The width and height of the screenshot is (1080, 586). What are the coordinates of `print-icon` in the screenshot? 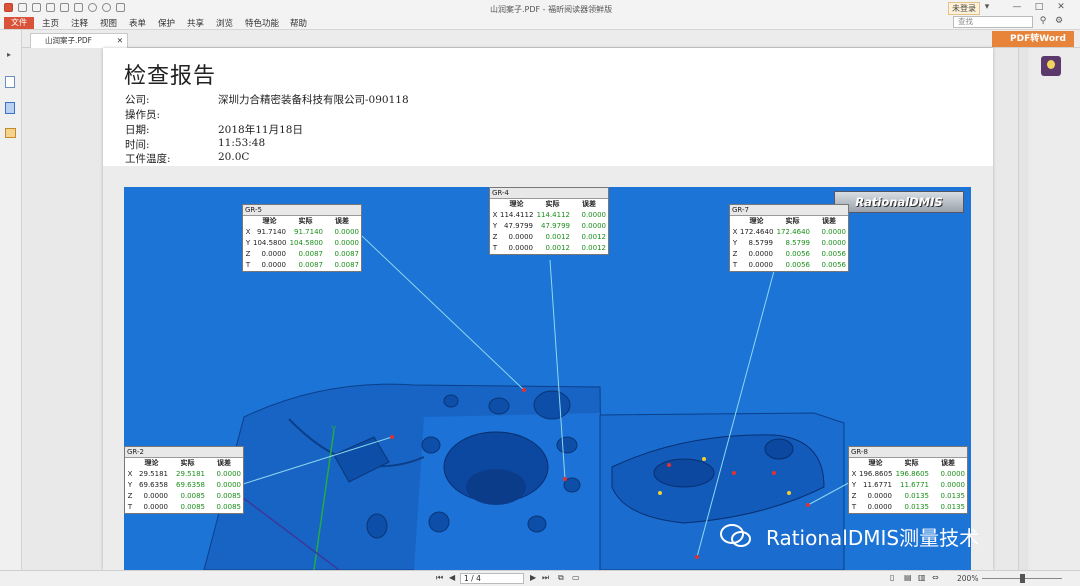 It's located at (50, 7).